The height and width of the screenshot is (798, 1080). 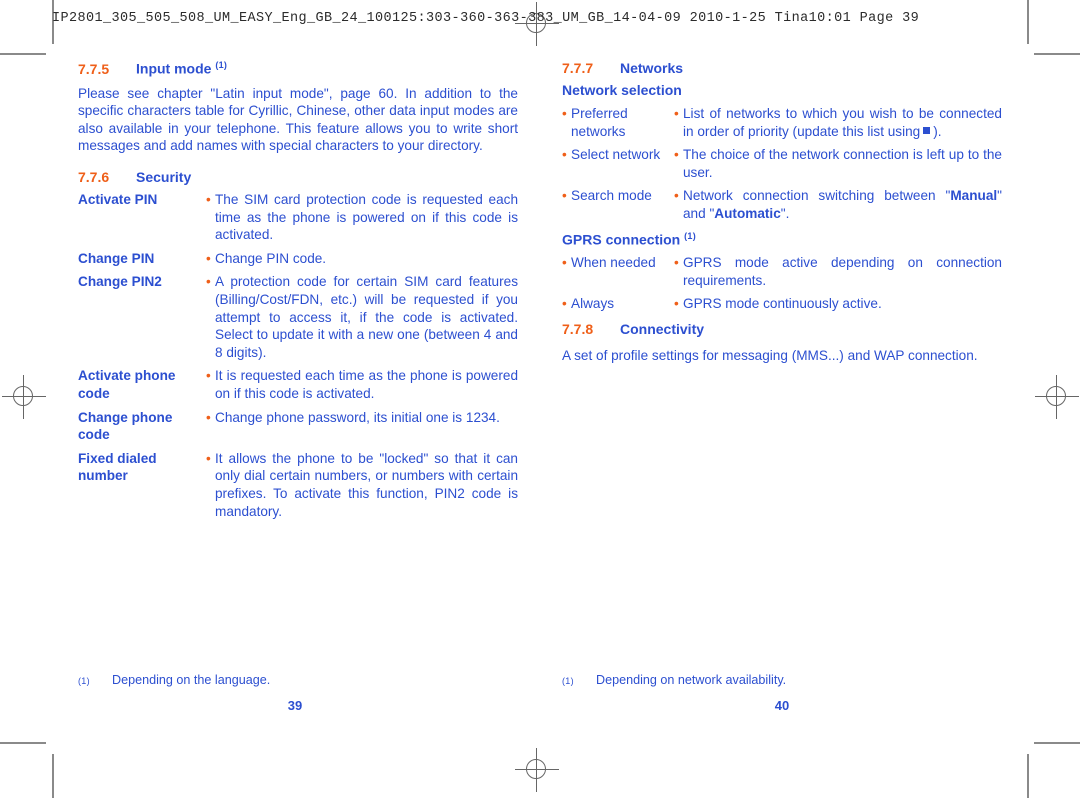 I want to click on definition-label: • Search mode, so click(x=618, y=204).